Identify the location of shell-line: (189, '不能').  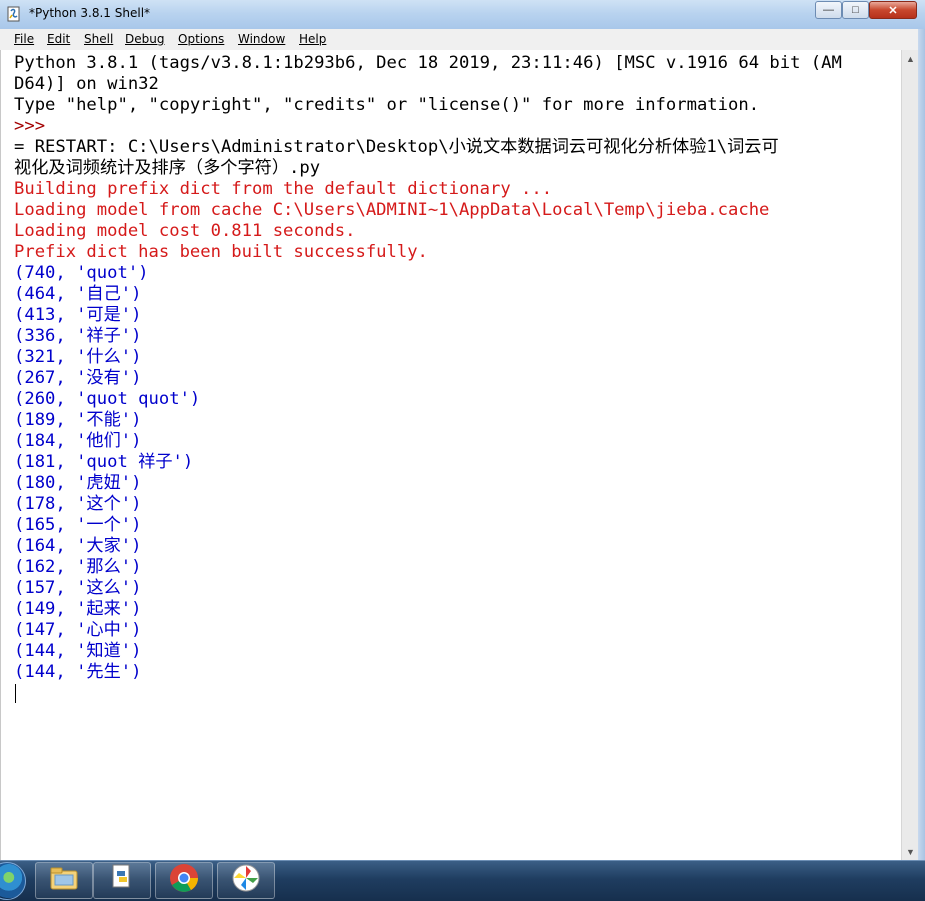
(78, 420).